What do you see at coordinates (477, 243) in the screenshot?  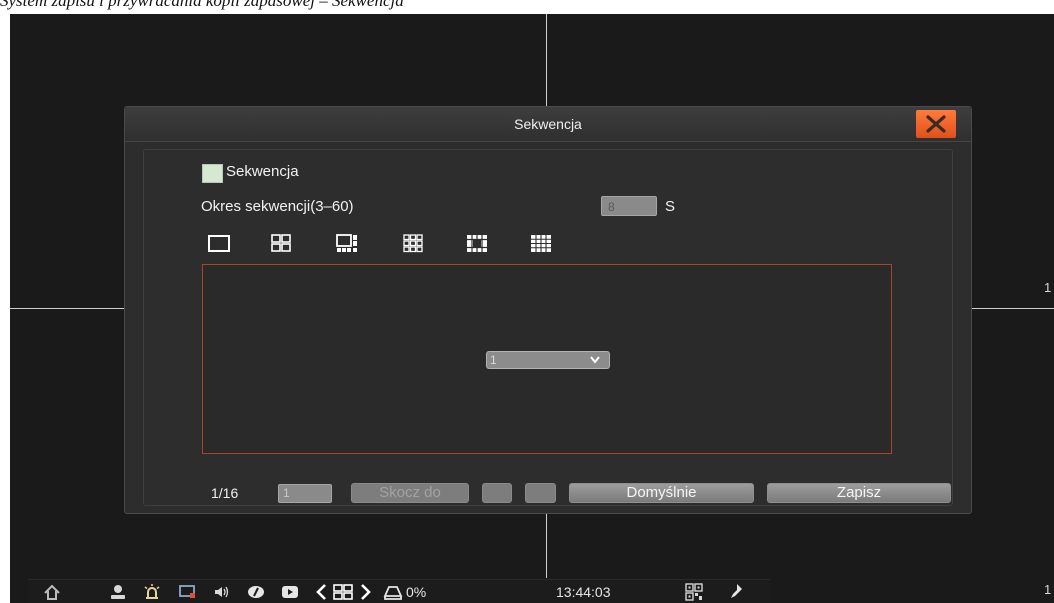 I see `eight-view-icon` at bounding box center [477, 243].